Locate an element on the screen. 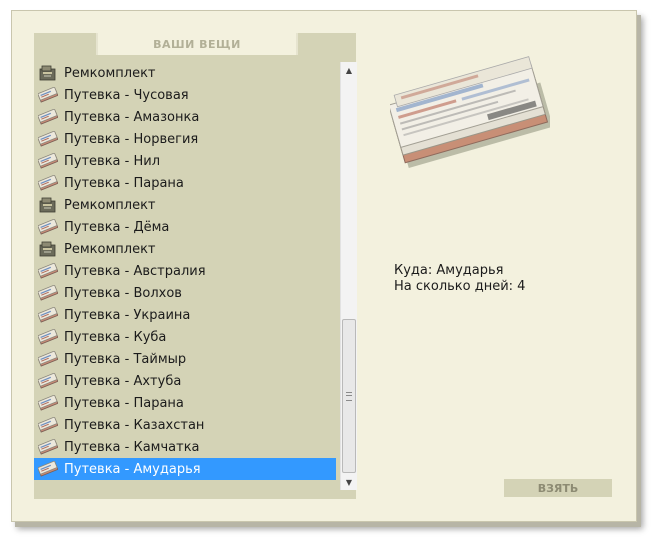 The image size is (653, 538). destination-text: Куда: Амударья is located at coordinates (449, 270).